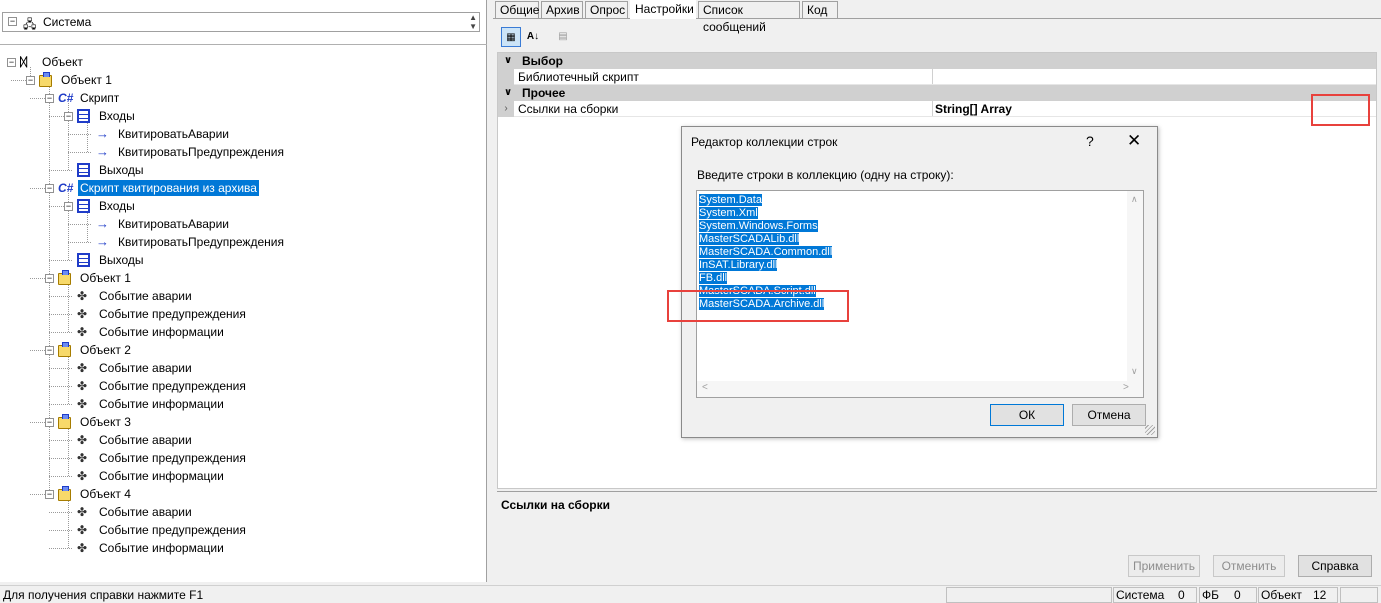  Describe the element at coordinates (243, 422) in the screenshot. I see `tree-node: − Объект 3` at that location.